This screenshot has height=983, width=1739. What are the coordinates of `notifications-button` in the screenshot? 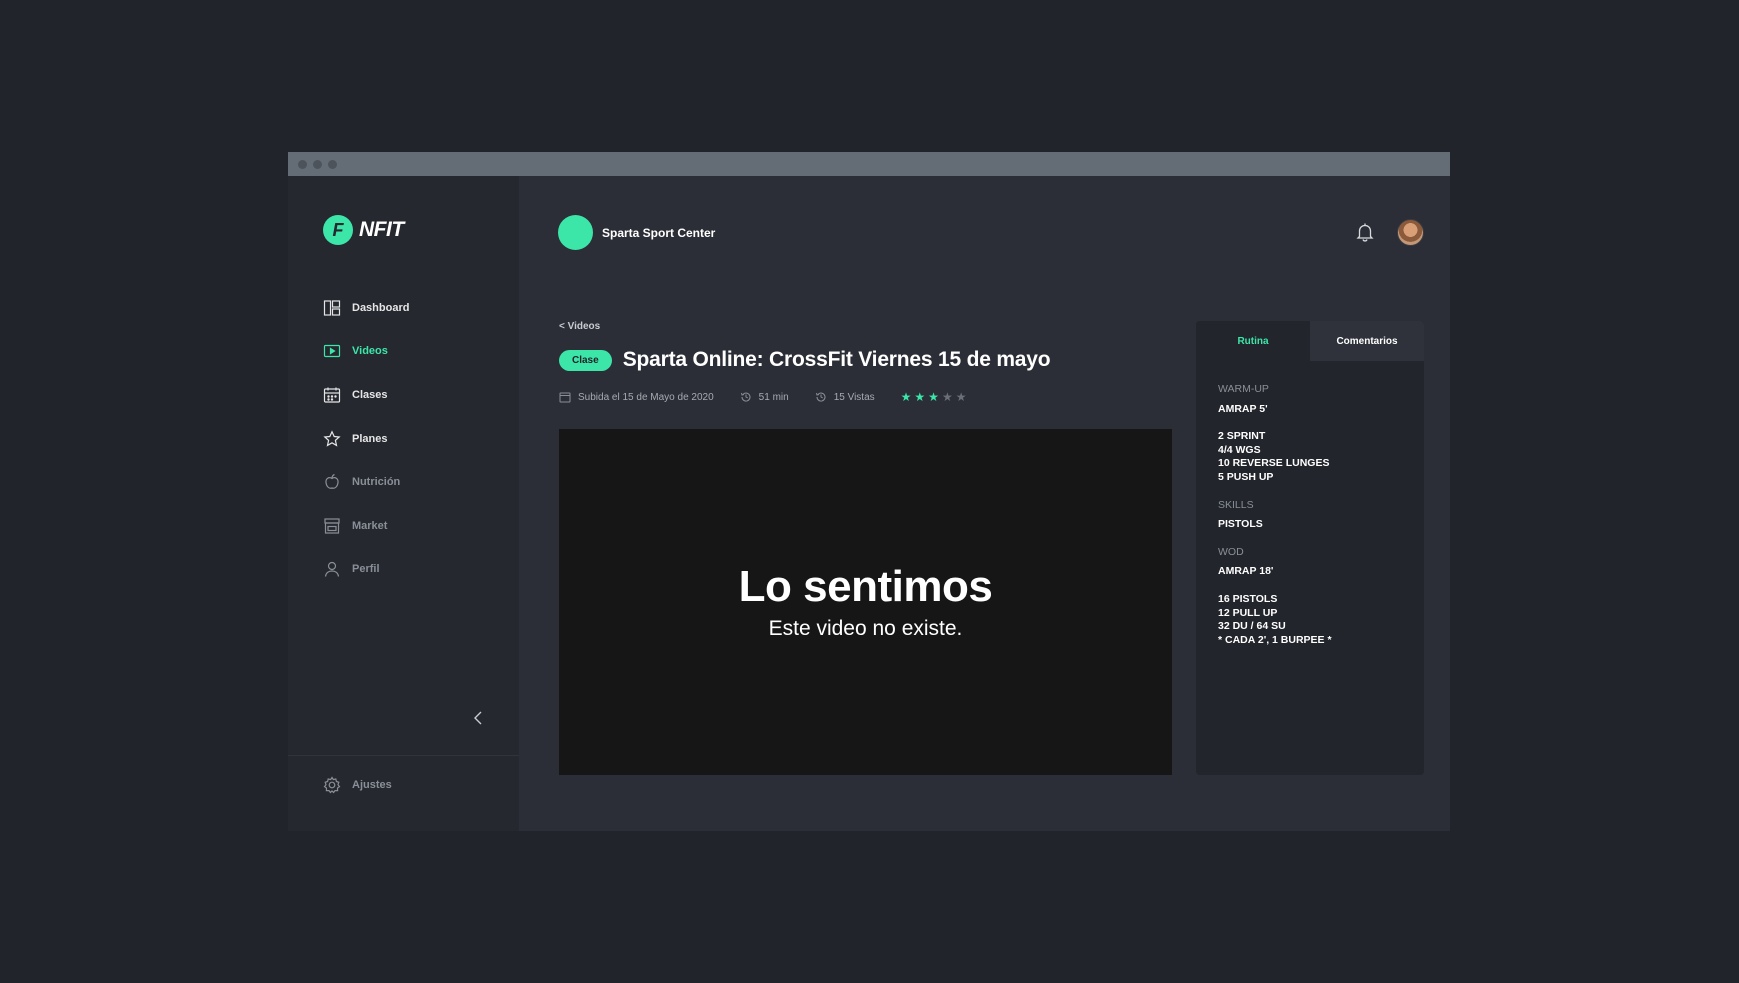 It's located at (1365, 232).